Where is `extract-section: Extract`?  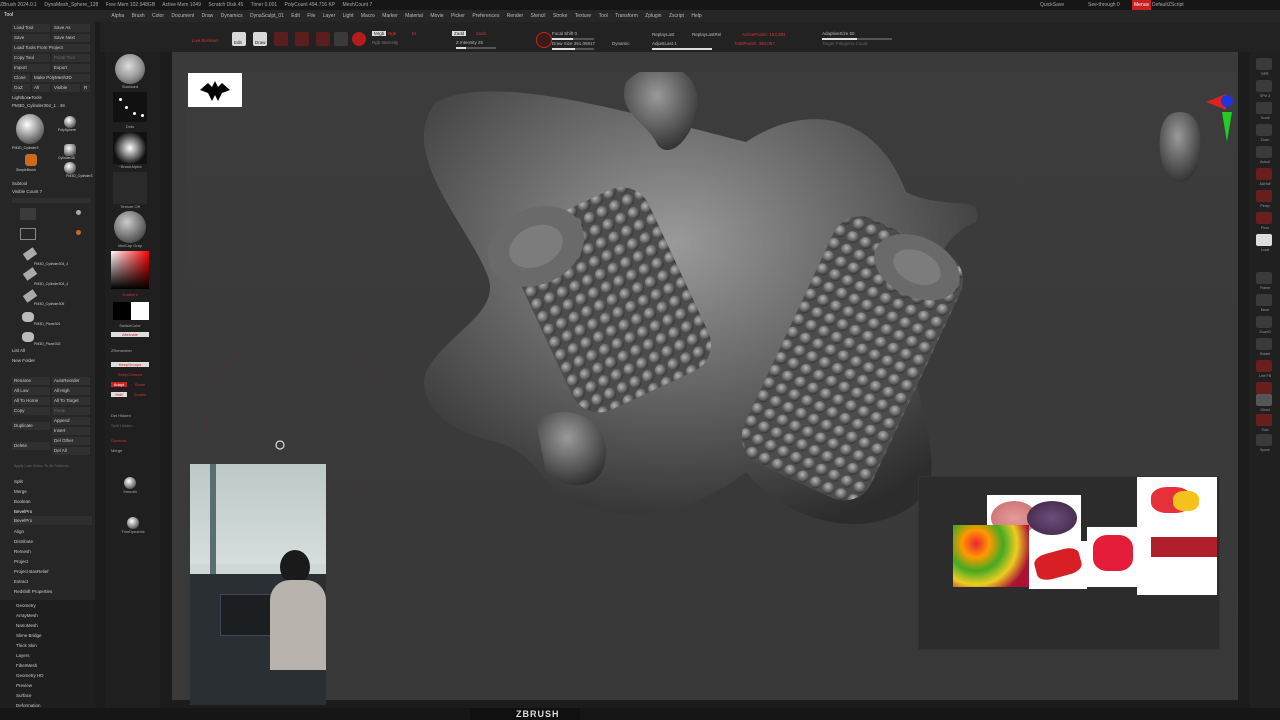 extract-section: Extract is located at coordinates (21, 582).